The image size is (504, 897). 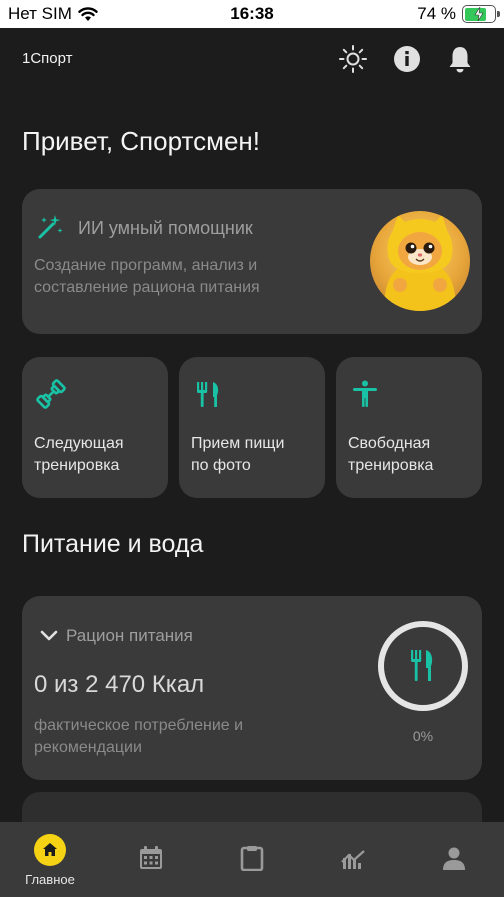 I want to click on tab-calendar, so click(x=151, y=859).